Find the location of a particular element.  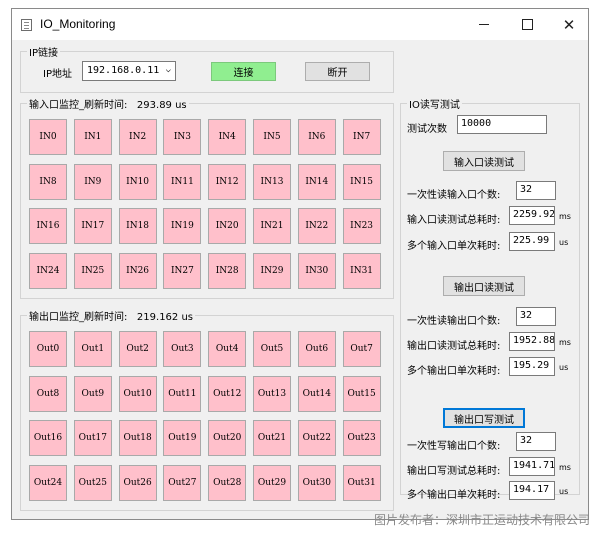

output-cell: Out3 is located at coordinates (182, 349).